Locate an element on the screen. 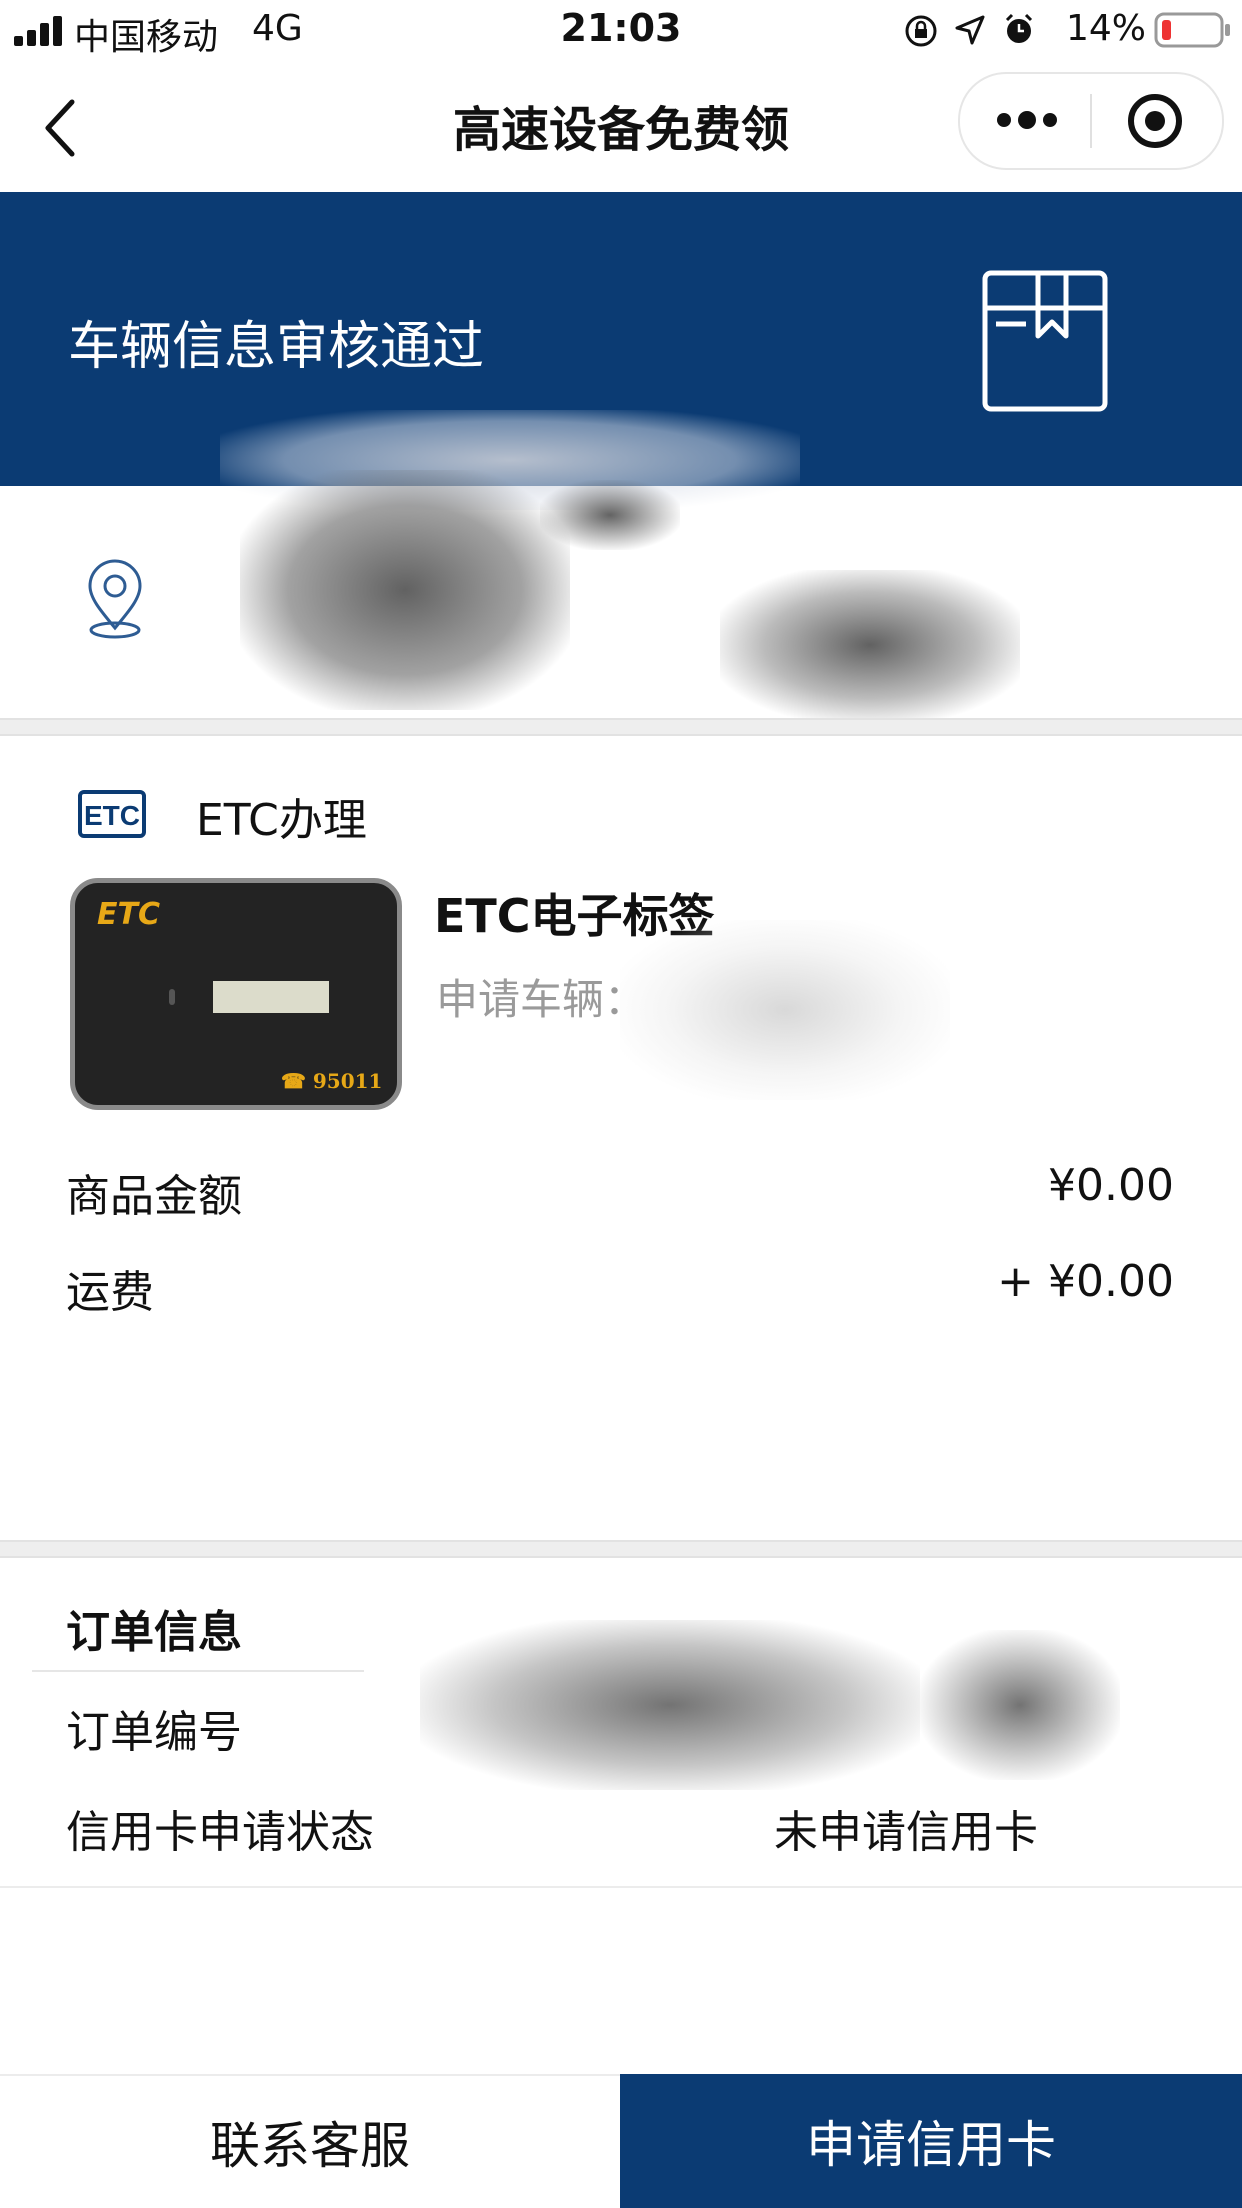 This screenshot has height=2208, width=1242. orientation-lock-icon is located at coordinates (921, 31).